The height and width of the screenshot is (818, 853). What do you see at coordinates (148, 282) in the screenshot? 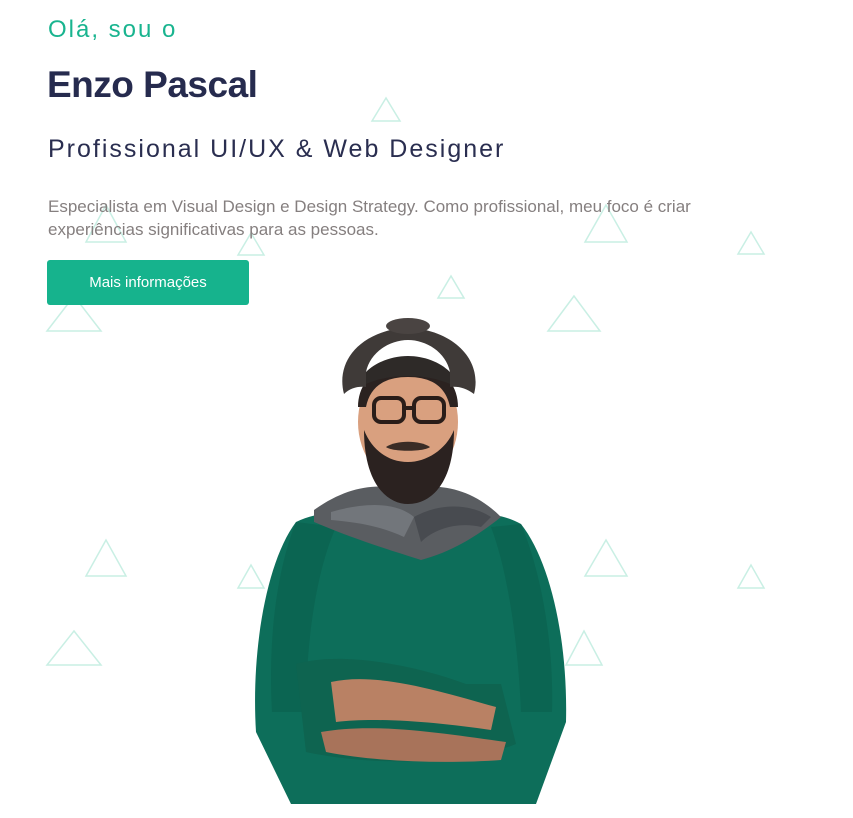
I see `more-info-button: Mais informações` at bounding box center [148, 282].